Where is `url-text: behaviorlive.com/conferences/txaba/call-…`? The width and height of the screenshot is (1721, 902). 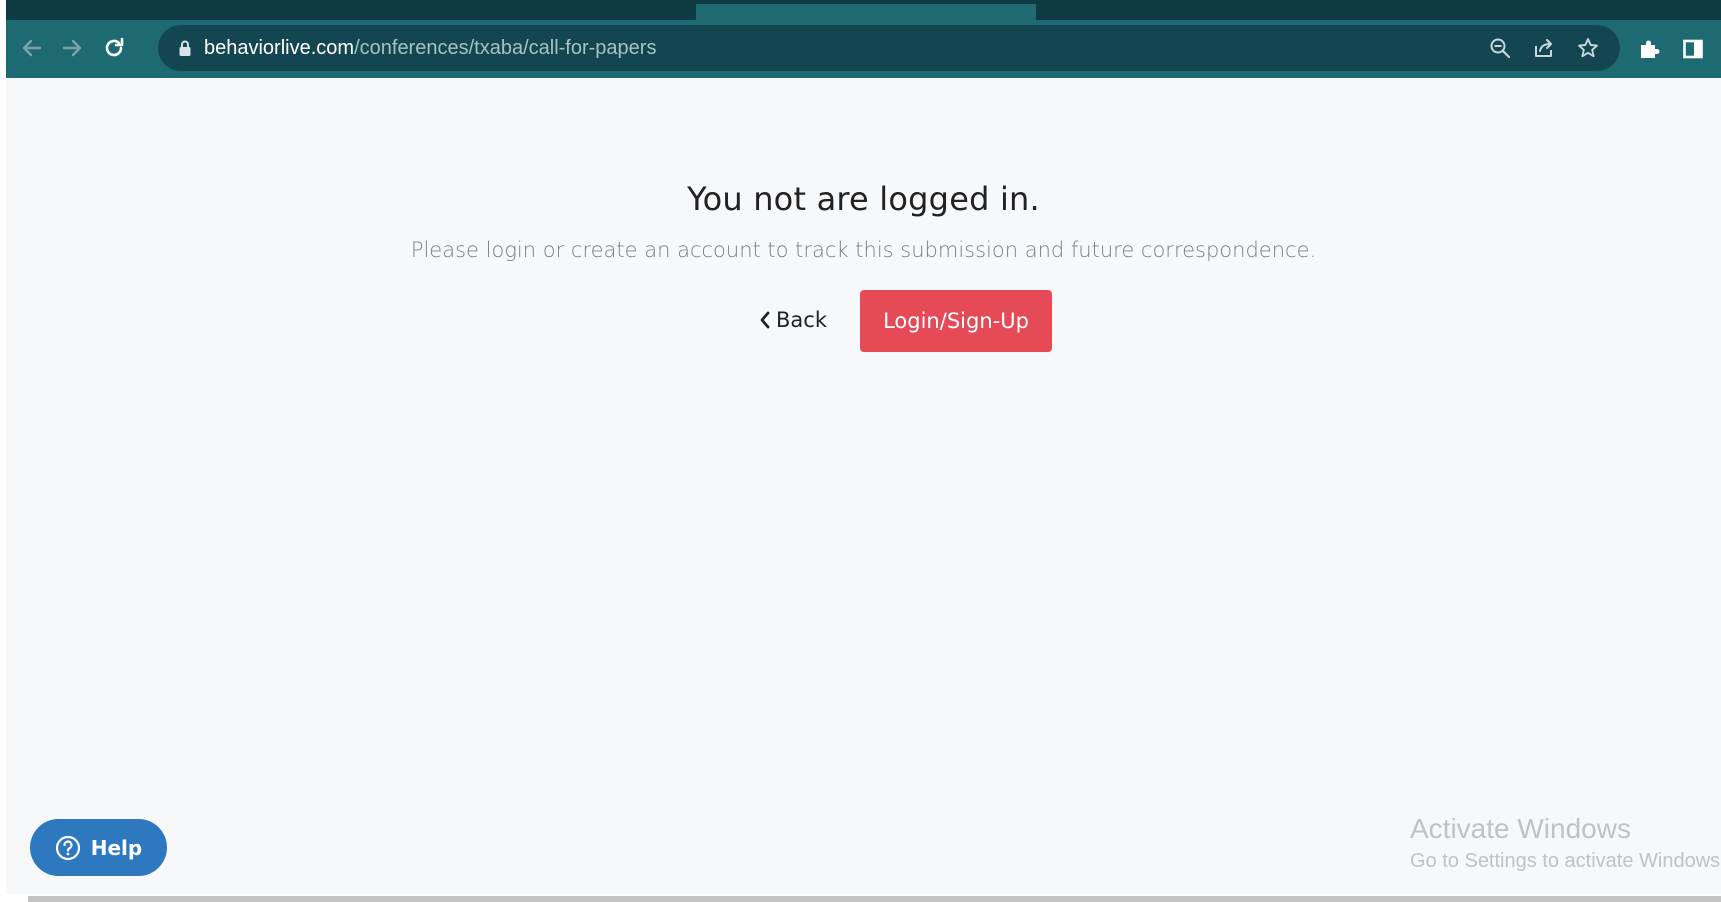
url-text: behaviorlive.com/conferences/txaba/call-… is located at coordinates (430, 48).